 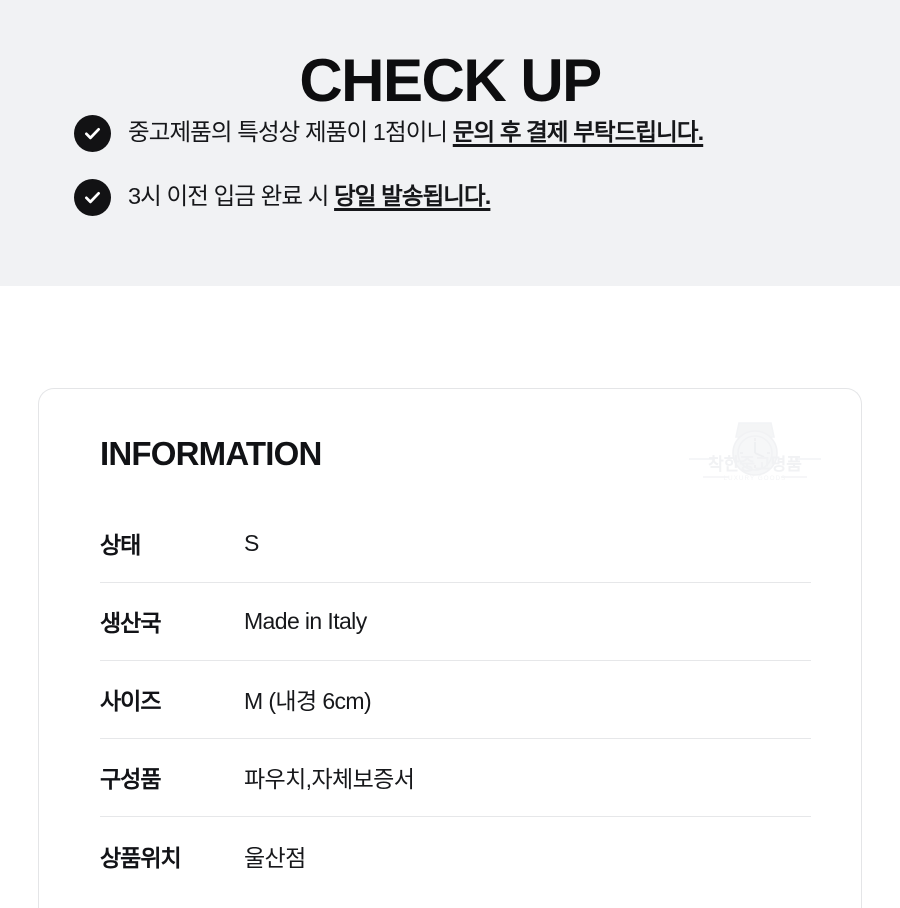 What do you see at coordinates (251, 542) in the screenshot?
I see `row-value: S` at bounding box center [251, 542].